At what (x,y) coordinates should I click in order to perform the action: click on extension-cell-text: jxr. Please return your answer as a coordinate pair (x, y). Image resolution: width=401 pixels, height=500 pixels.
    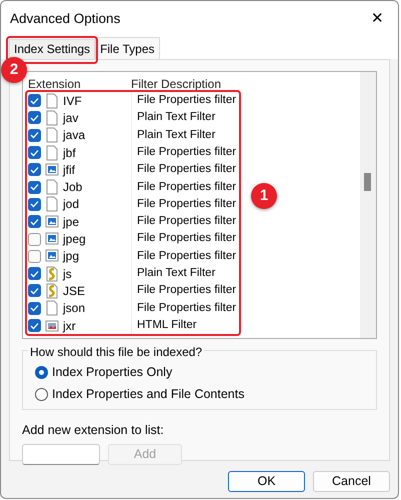
    Looking at the image, I should click on (70, 326).